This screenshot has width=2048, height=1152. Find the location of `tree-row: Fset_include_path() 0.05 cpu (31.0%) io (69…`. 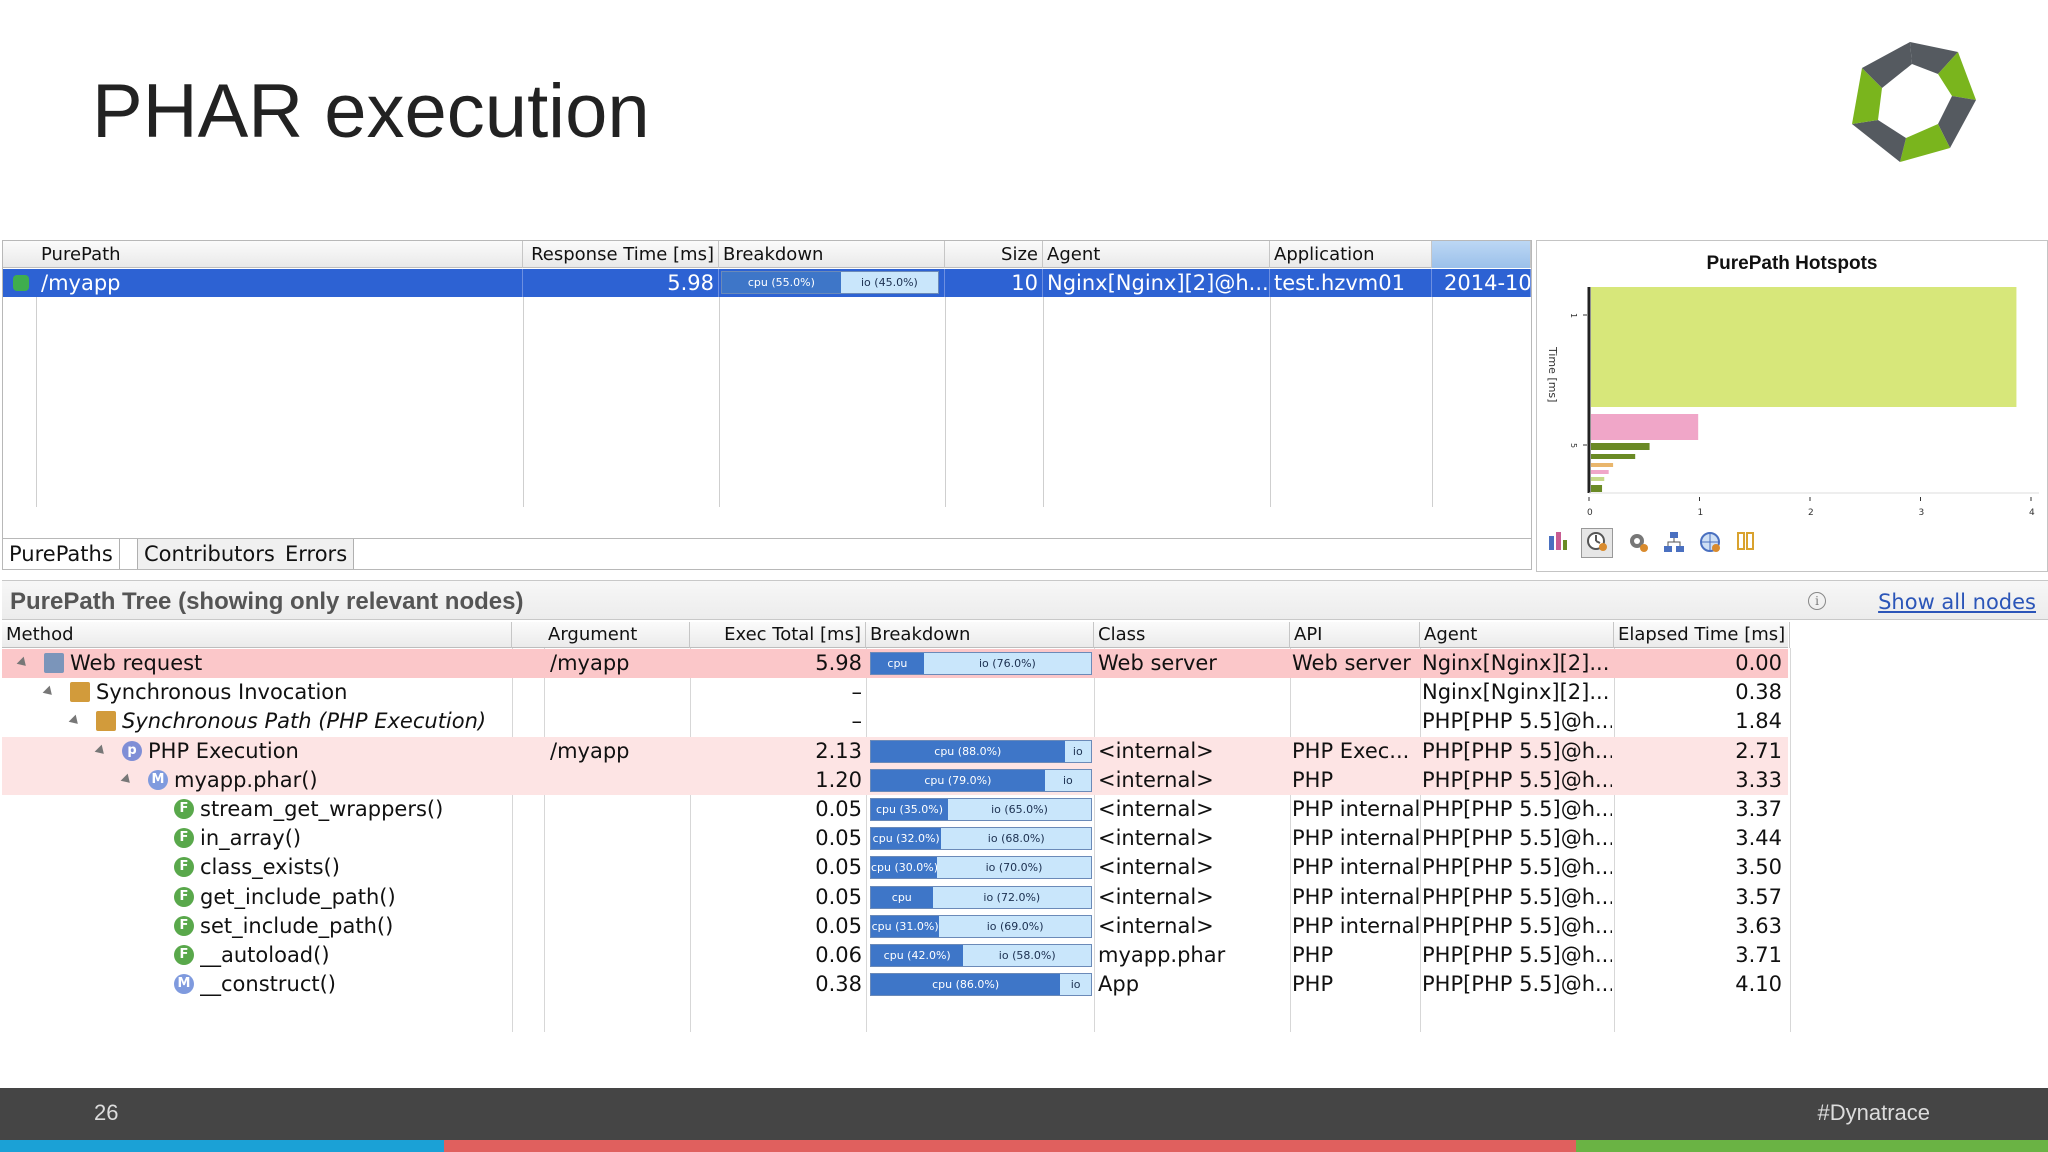

tree-row: Fset_include_path() 0.05 cpu (31.0%) io (69… is located at coordinates (895, 926).